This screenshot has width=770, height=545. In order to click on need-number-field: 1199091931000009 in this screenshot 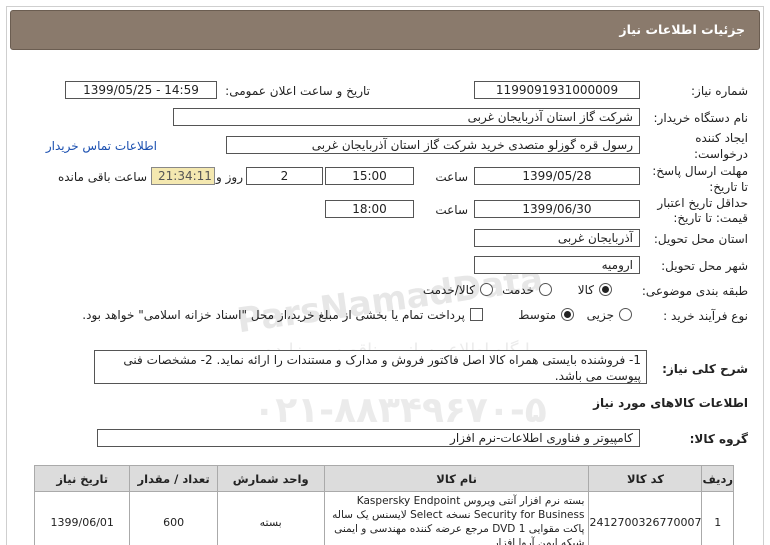, I will do `click(557, 90)`.